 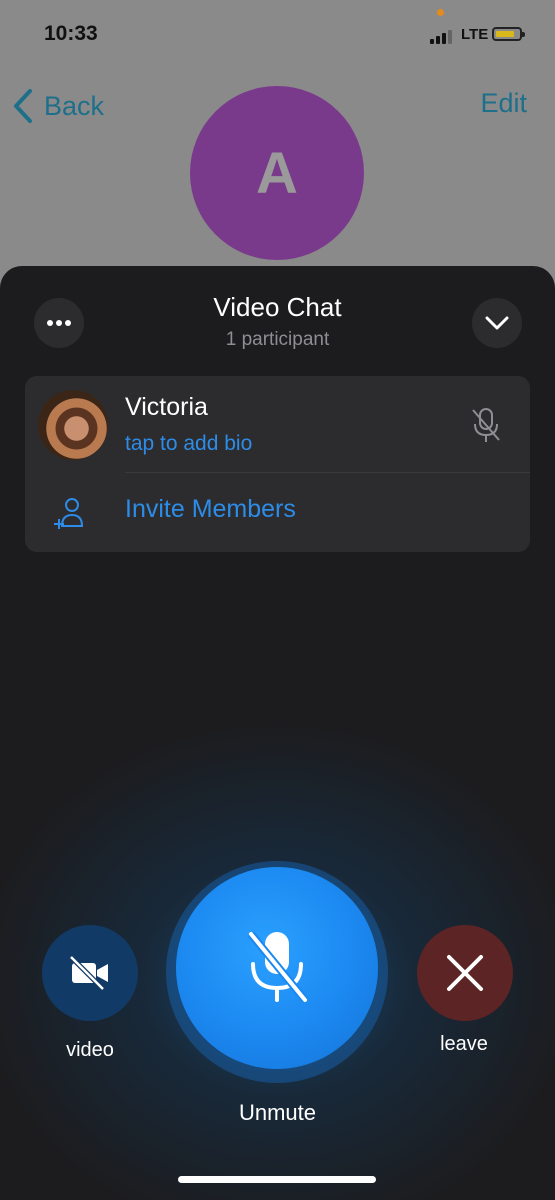 What do you see at coordinates (73, 425) in the screenshot?
I see `participant-avatar` at bounding box center [73, 425].